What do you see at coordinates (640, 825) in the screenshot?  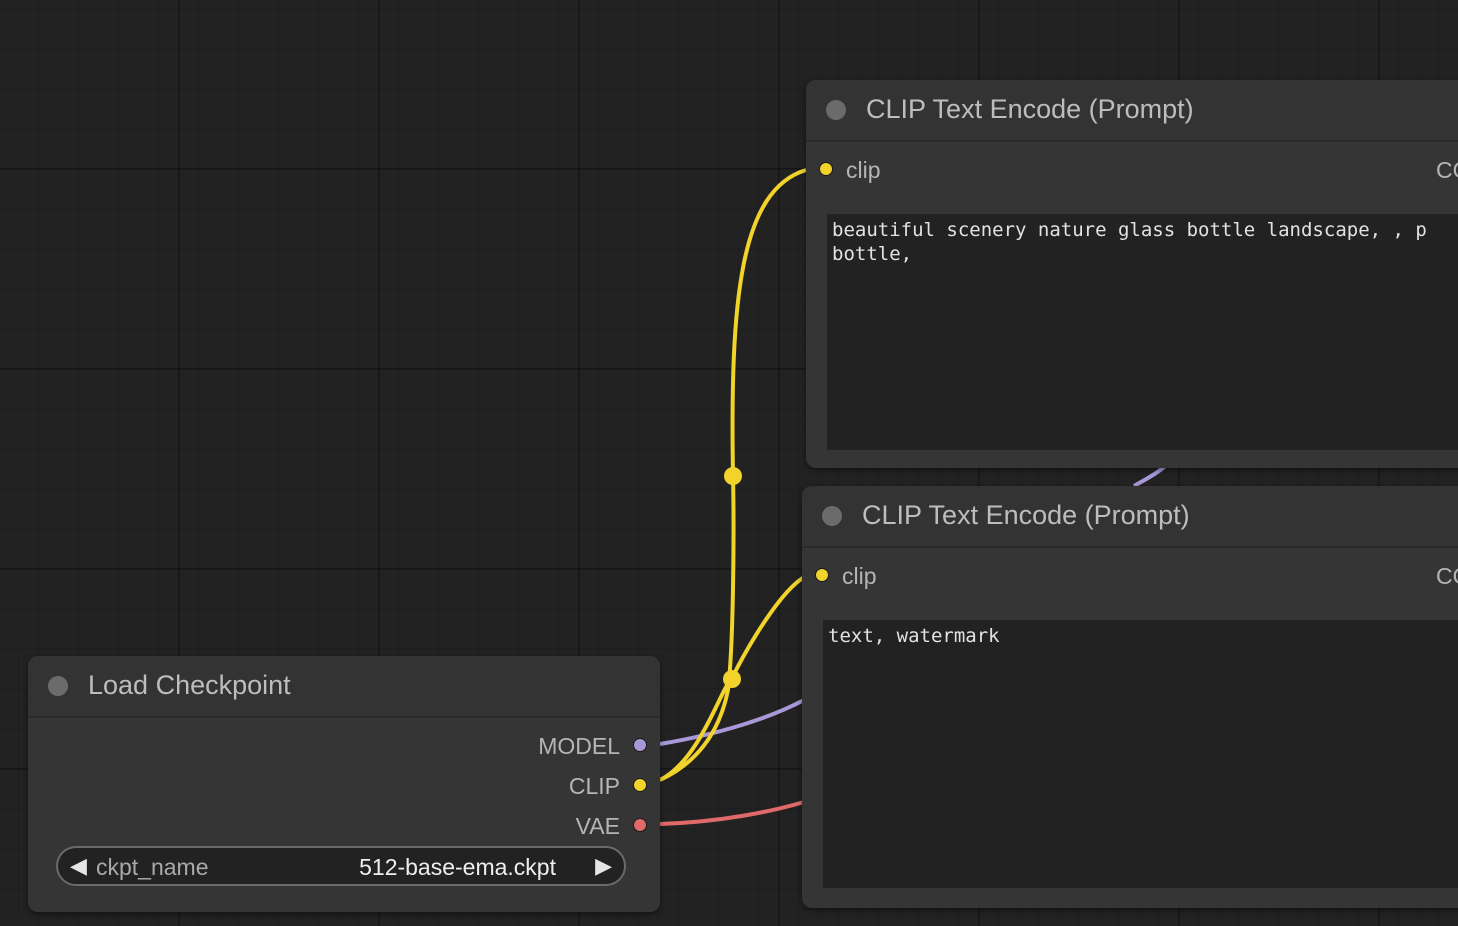 I see `vae-output-slot` at bounding box center [640, 825].